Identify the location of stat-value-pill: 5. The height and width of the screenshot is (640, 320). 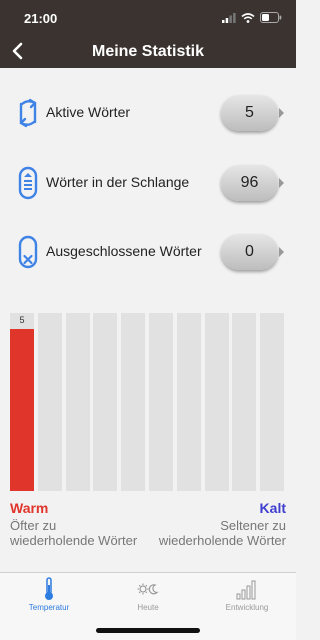
(249, 113).